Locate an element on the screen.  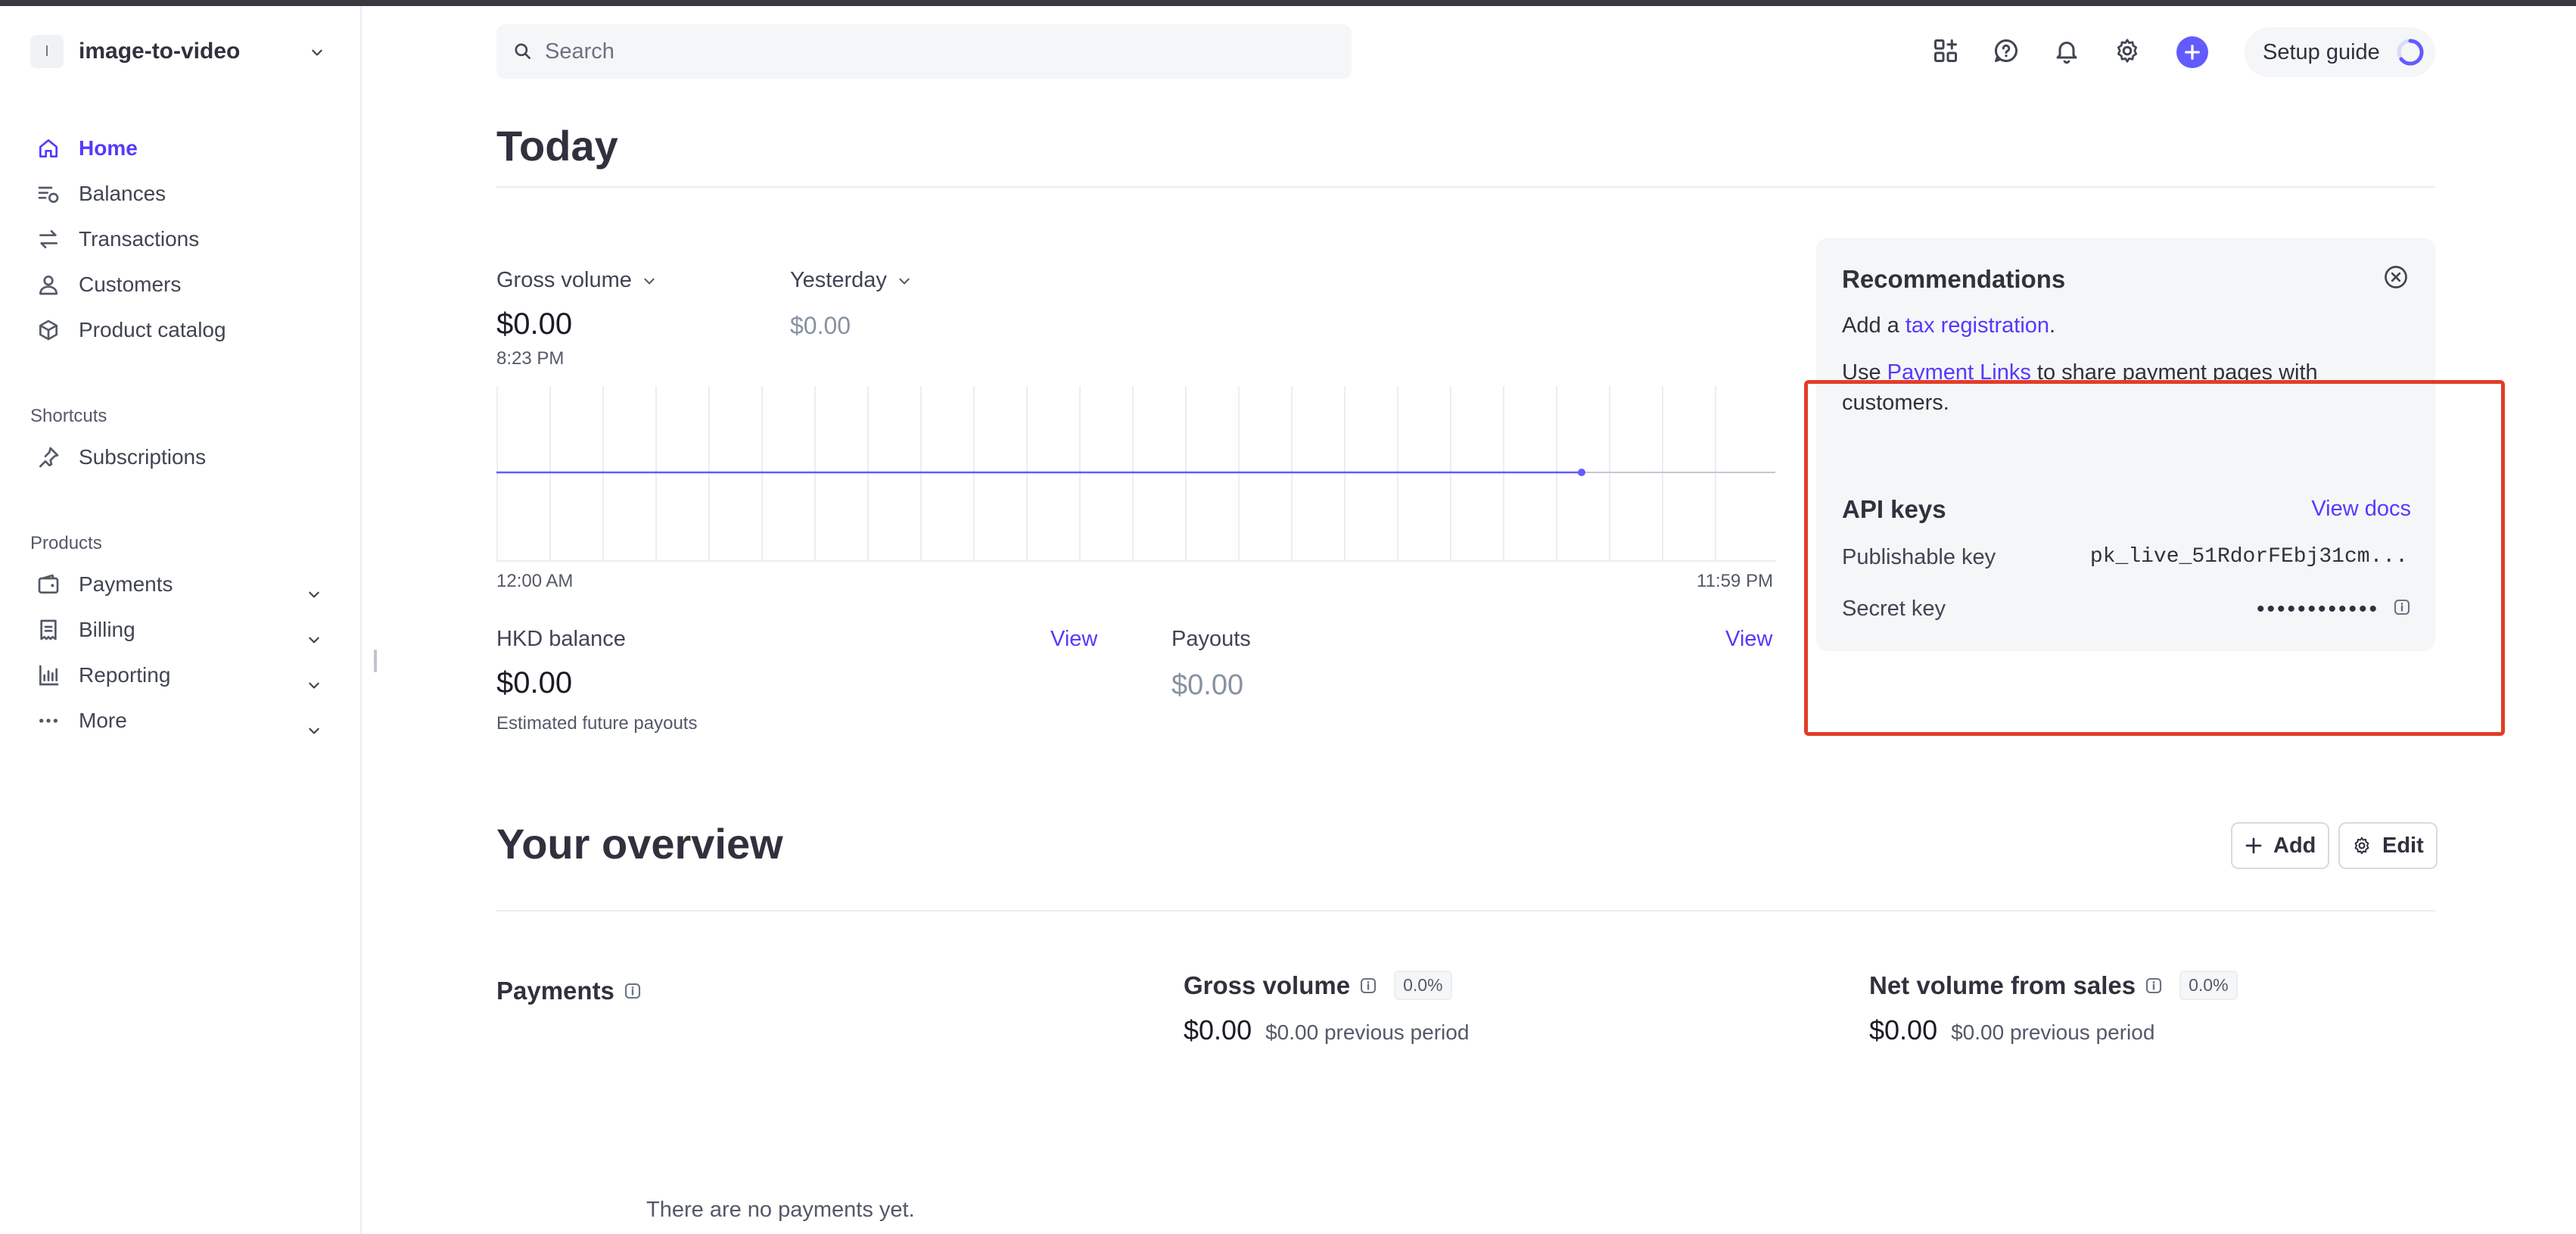
edit-button-label: Edit is located at coordinates (2403, 845).